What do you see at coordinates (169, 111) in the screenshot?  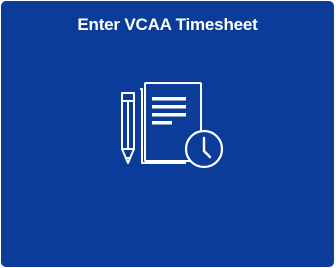 I see `document-lines-icon` at bounding box center [169, 111].